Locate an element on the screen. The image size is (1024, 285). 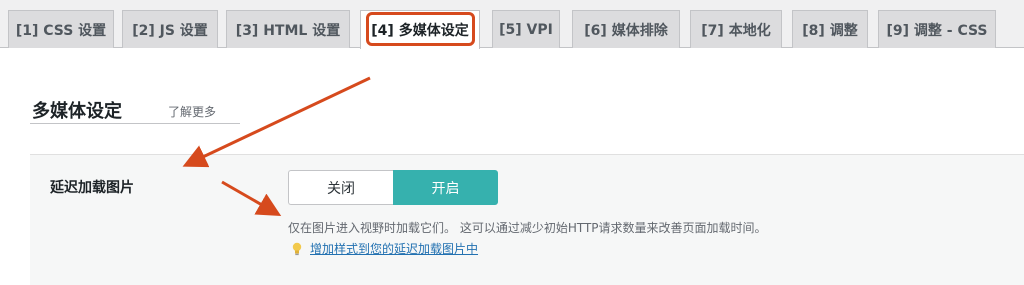
tab-js-settings: [2] JS 设置 is located at coordinates (170, 29).